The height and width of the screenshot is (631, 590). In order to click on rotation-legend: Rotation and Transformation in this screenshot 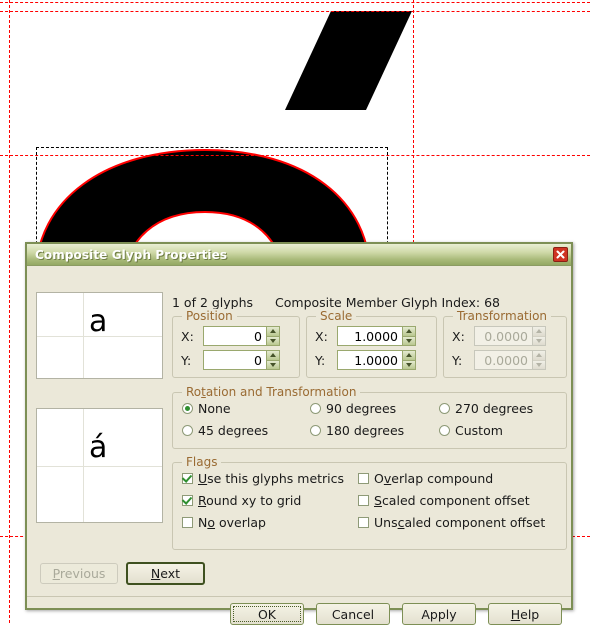, I will do `click(271, 392)`.